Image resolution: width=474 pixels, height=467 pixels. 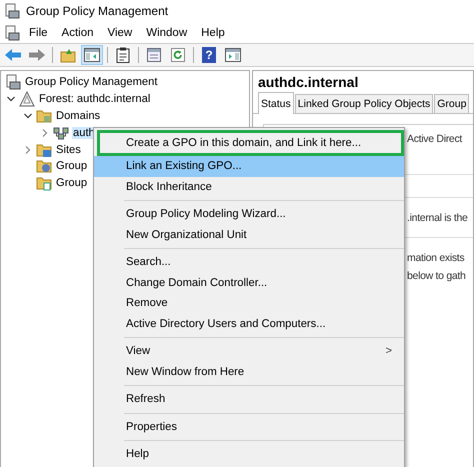 What do you see at coordinates (120, 32) in the screenshot?
I see `menu-item: View` at bounding box center [120, 32].